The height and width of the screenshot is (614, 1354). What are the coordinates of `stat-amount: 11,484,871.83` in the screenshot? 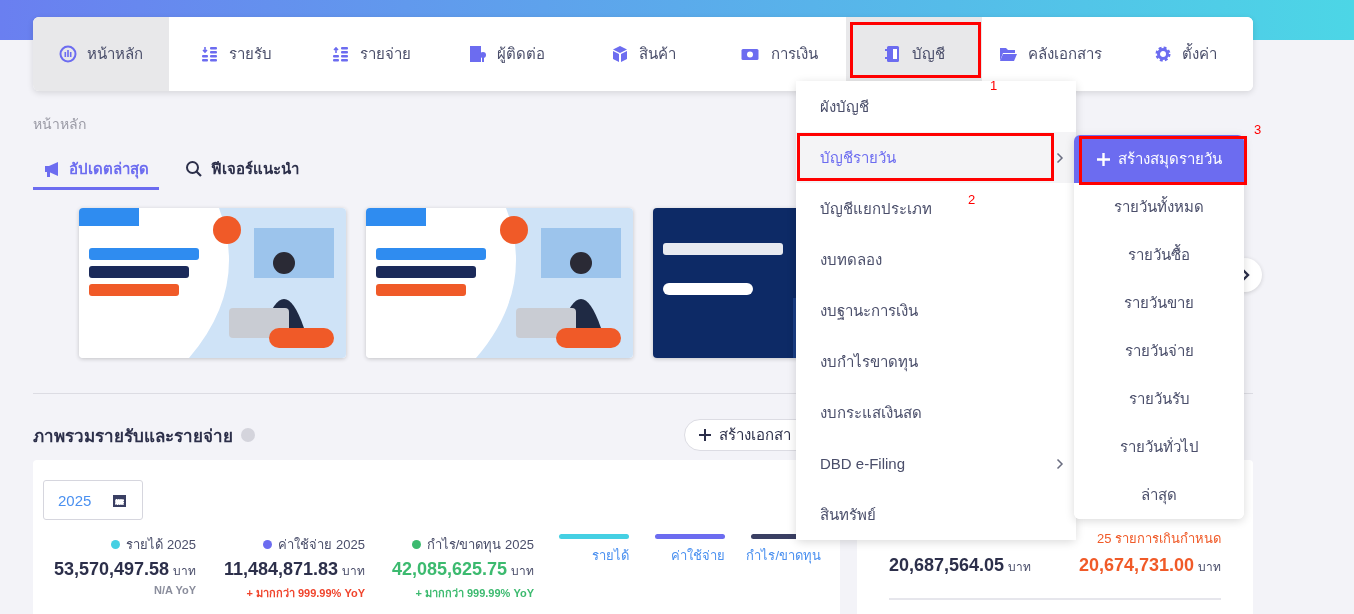 It's located at (280, 569).